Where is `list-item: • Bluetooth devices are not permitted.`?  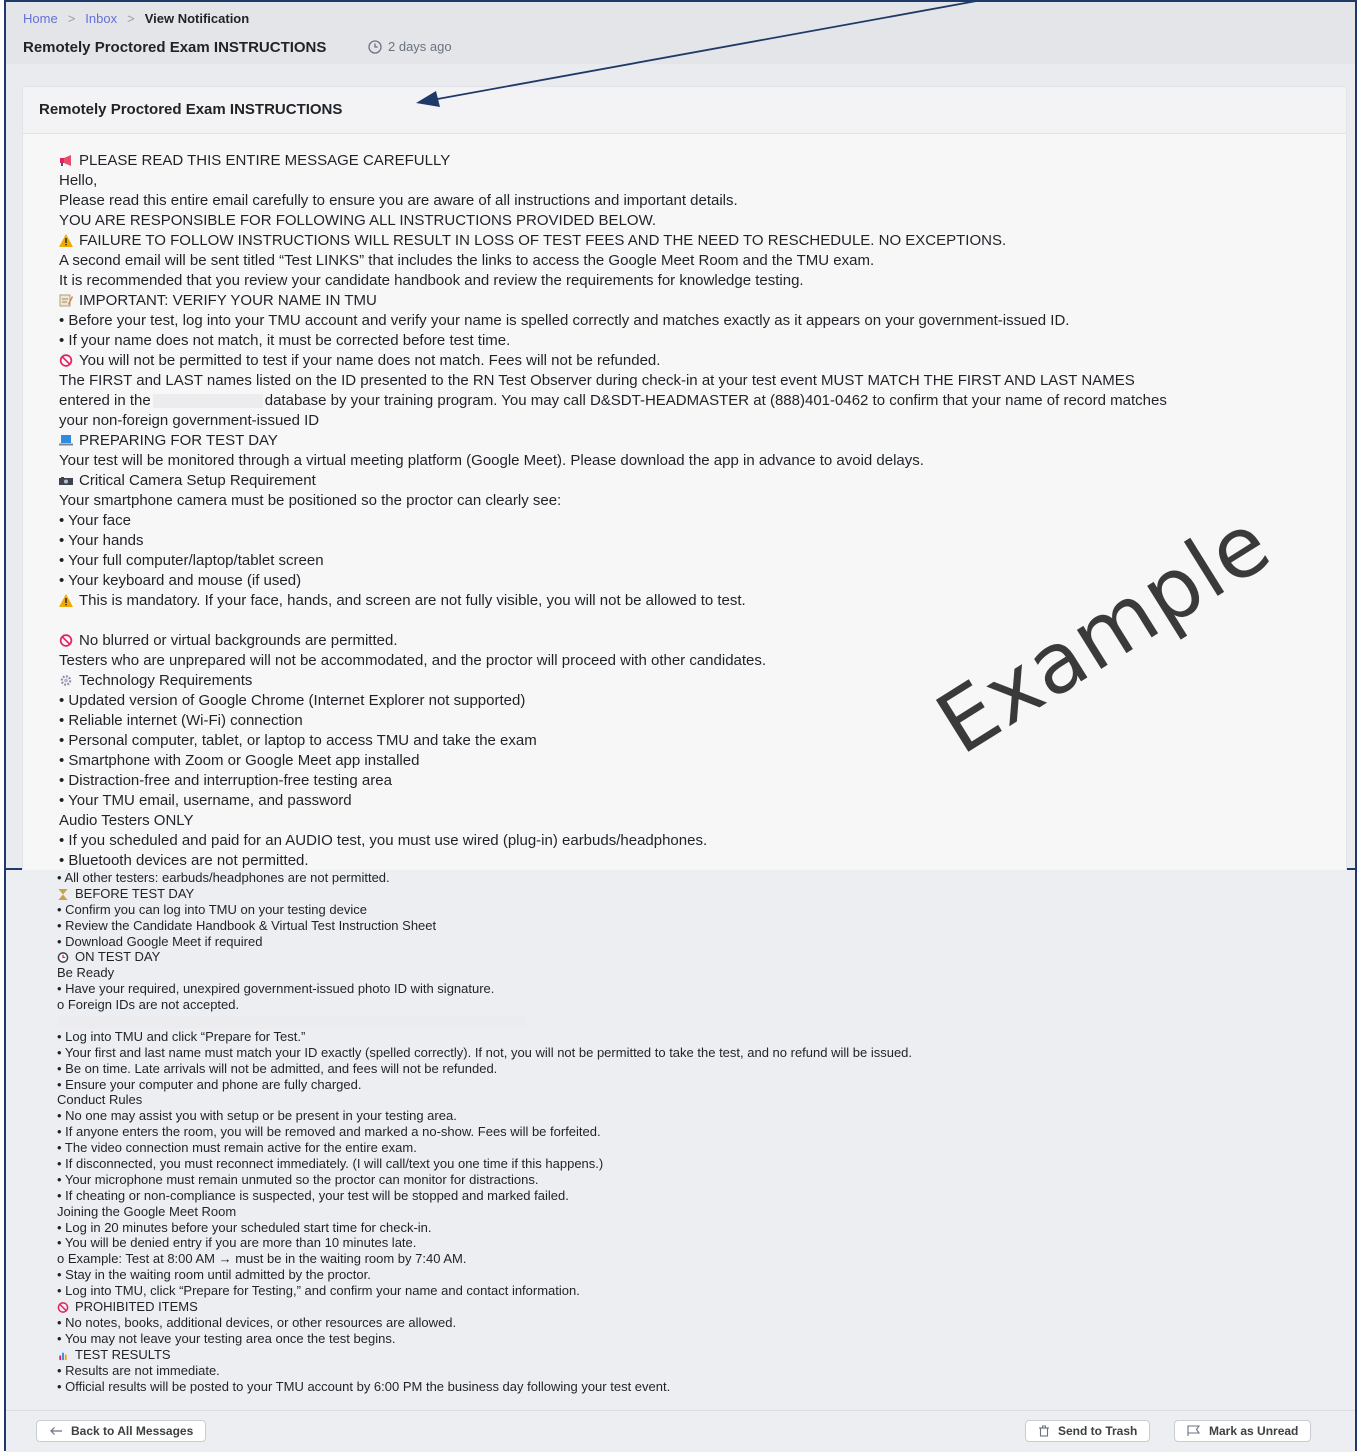 list-item: • Bluetooth devices are not permitted. is located at coordinates (184, 860).